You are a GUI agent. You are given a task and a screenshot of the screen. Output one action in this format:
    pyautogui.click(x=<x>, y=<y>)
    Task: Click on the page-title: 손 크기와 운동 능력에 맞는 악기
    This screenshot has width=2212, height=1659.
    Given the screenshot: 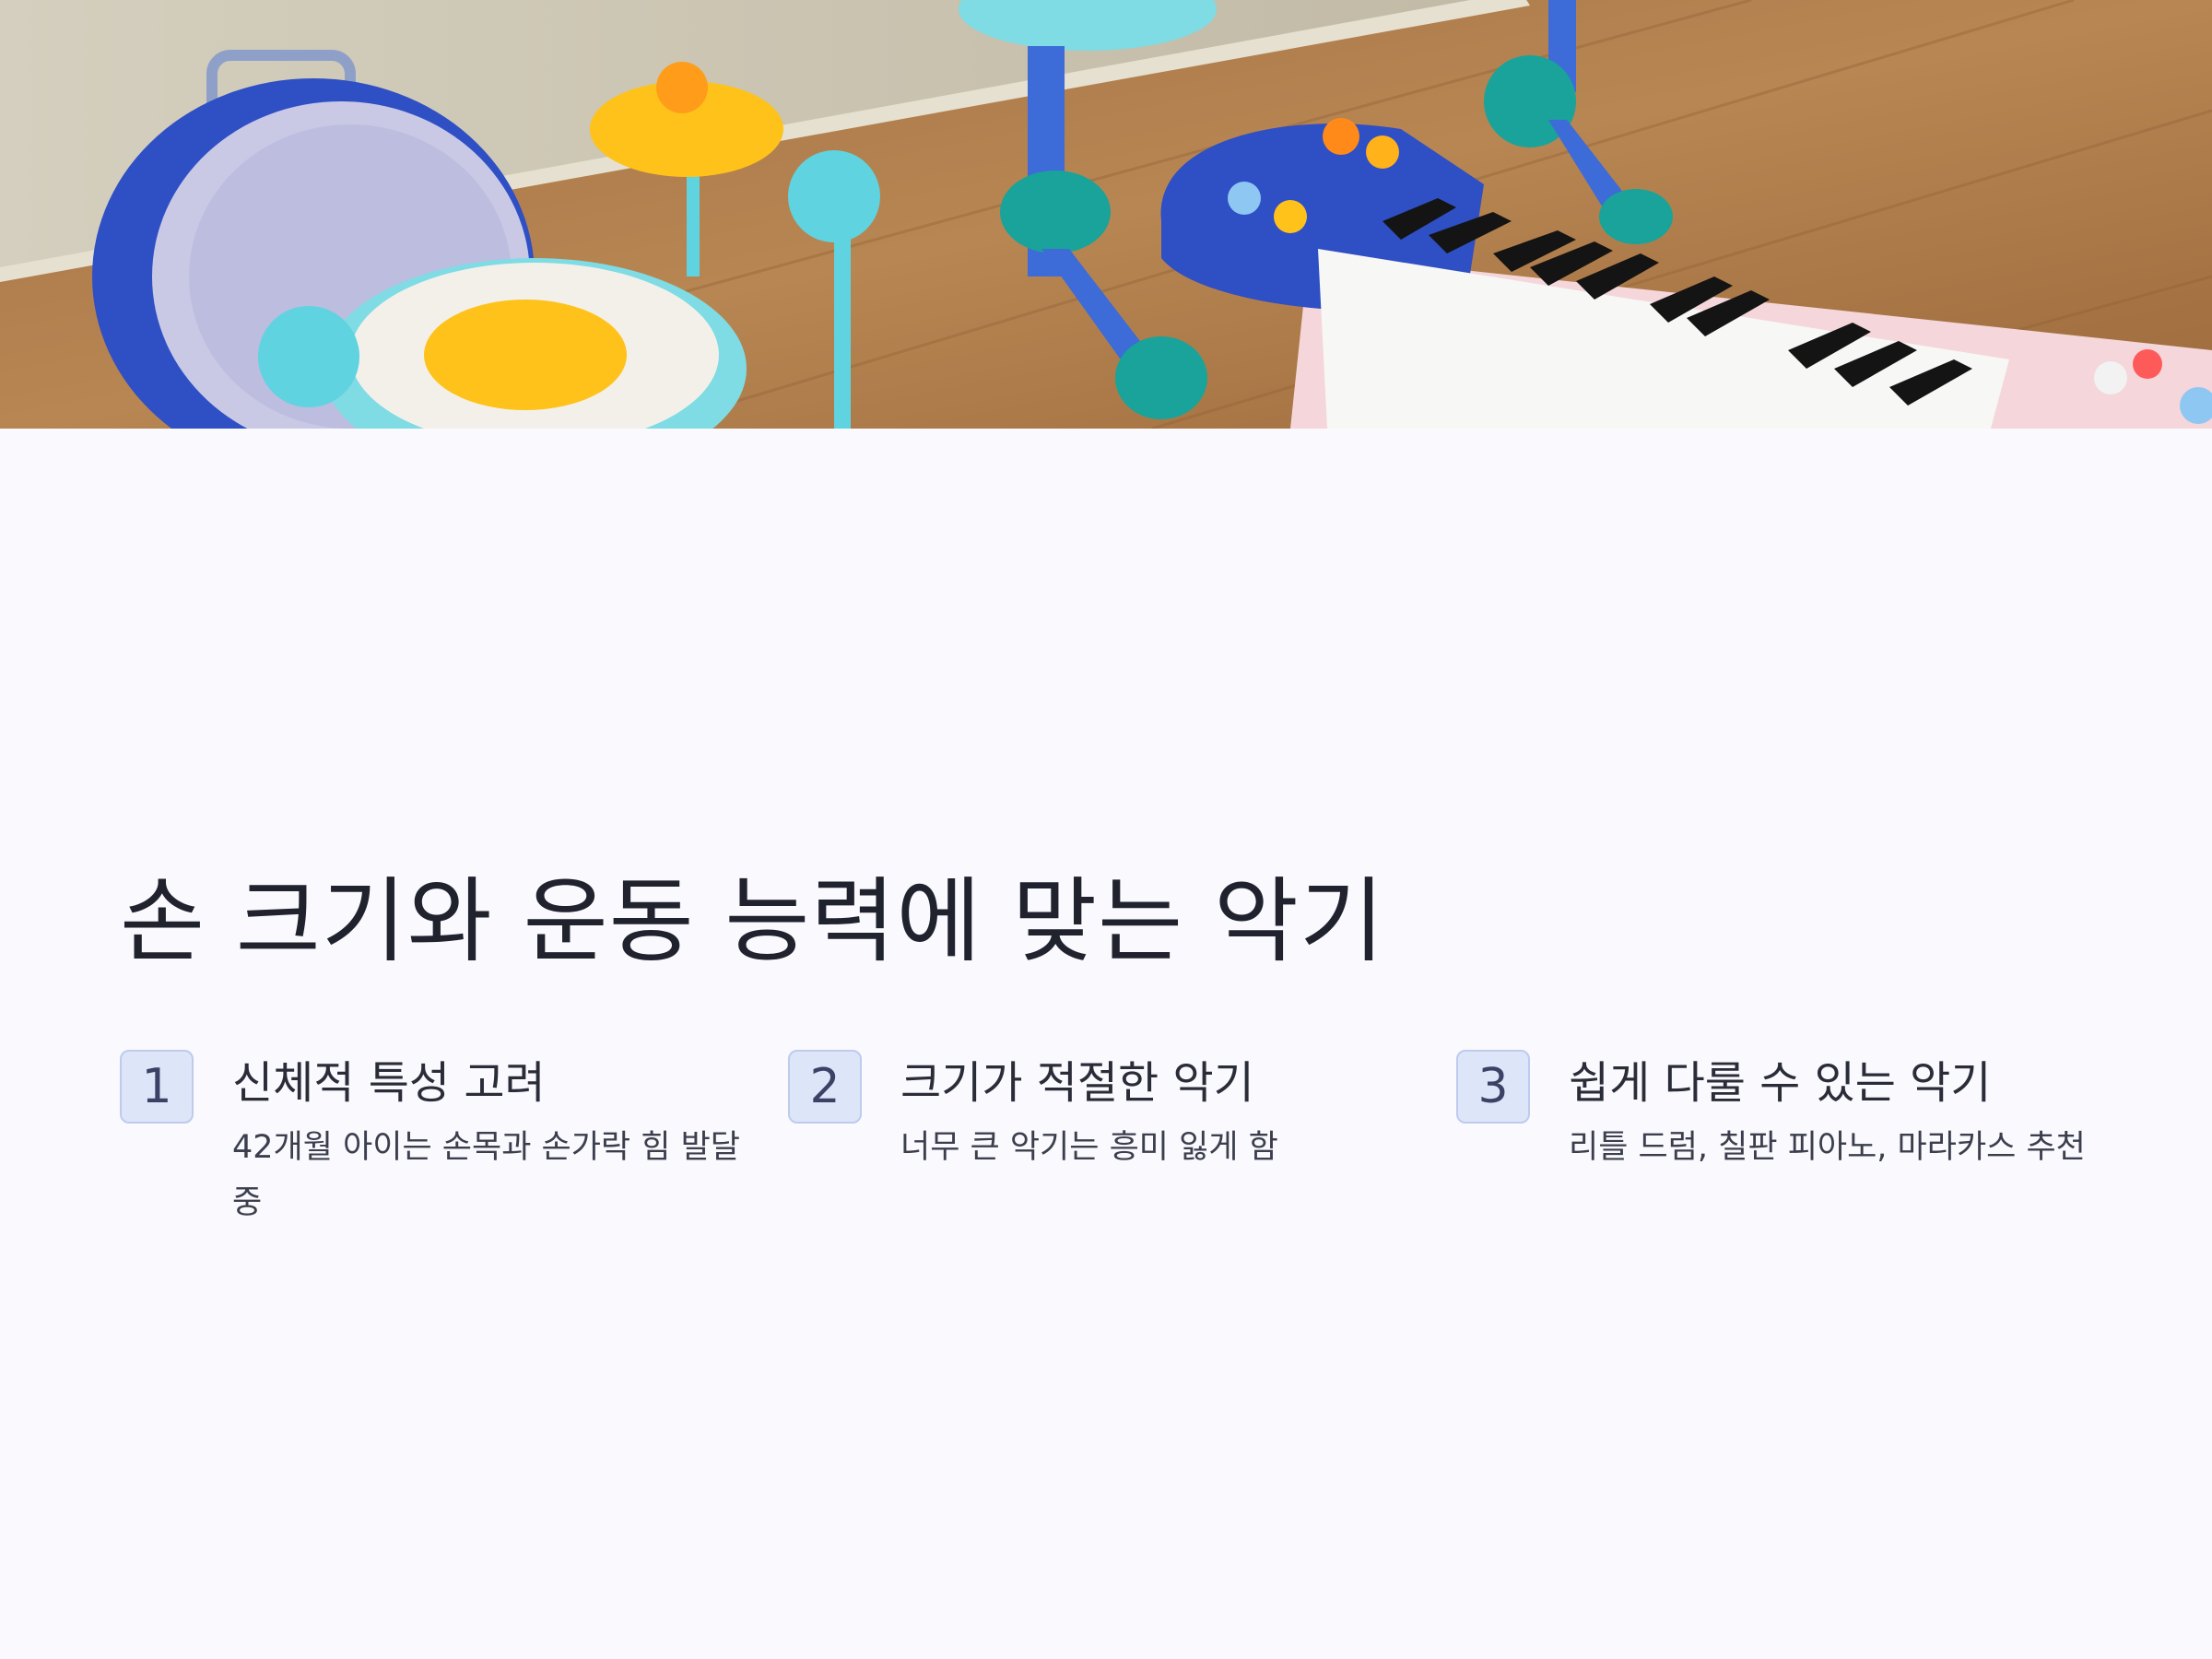 What is the action you would take?
    pyautogui.click(x=752, y=921)
    